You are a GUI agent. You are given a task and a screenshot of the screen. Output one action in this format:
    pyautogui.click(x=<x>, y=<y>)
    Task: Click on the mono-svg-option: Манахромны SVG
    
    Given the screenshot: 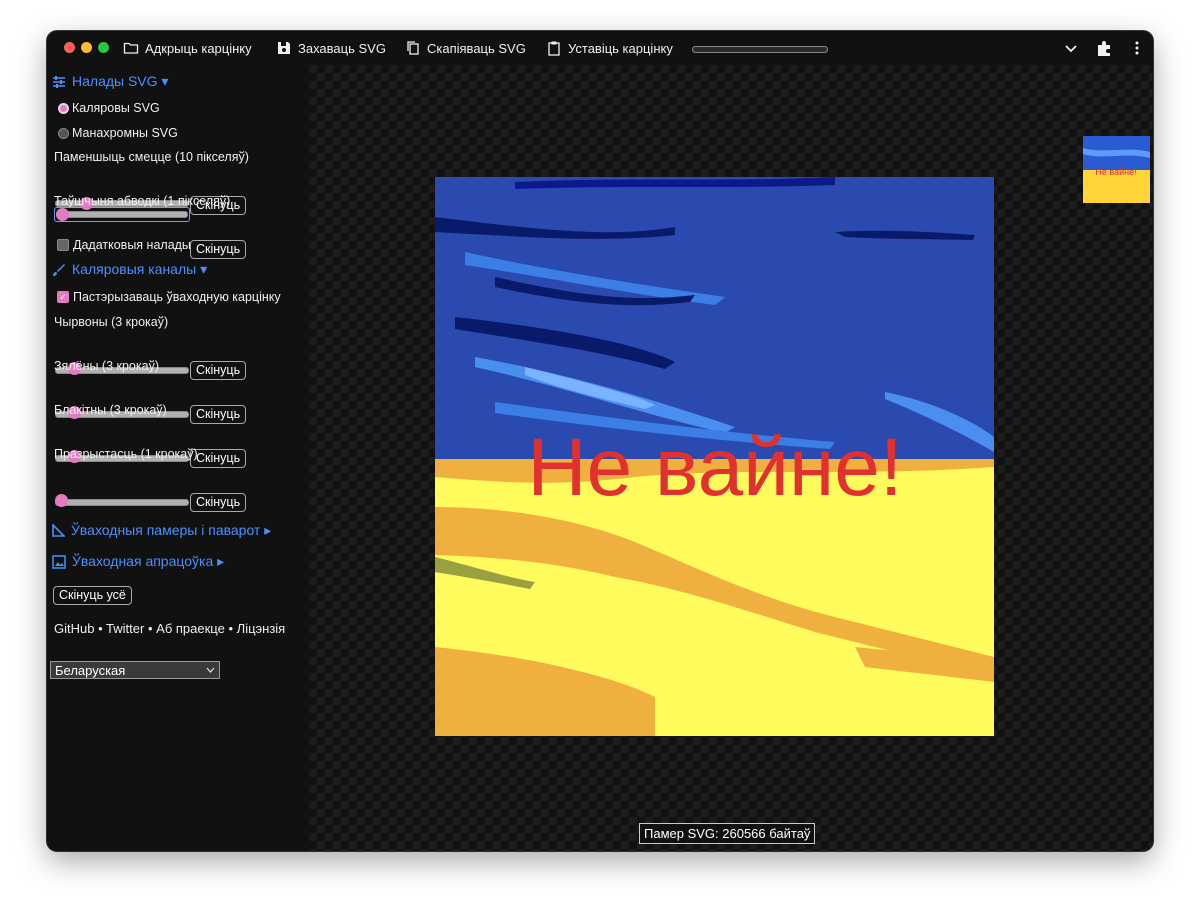 What is the action you would take?
    pyautogui.click(x=118, y=133)
    